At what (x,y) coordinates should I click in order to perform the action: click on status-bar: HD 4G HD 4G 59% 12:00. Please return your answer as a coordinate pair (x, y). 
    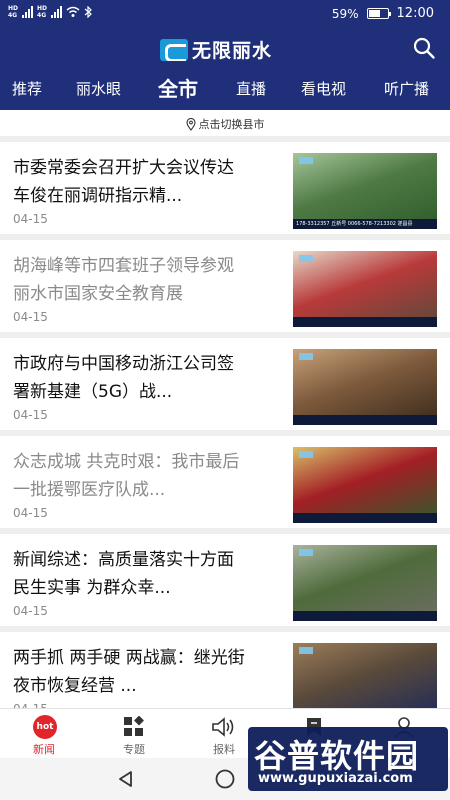
    Looking at the image, I should click on (225, 14).